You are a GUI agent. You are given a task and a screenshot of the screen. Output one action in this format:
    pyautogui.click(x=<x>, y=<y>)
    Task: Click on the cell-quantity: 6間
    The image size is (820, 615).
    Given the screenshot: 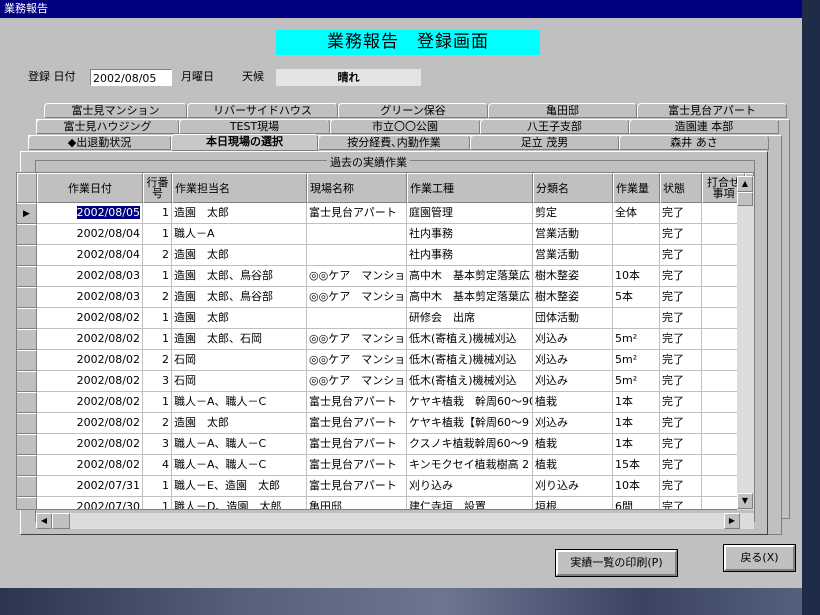 What is the action you would take?
    pyautogui.click(x=636, y=503)
    